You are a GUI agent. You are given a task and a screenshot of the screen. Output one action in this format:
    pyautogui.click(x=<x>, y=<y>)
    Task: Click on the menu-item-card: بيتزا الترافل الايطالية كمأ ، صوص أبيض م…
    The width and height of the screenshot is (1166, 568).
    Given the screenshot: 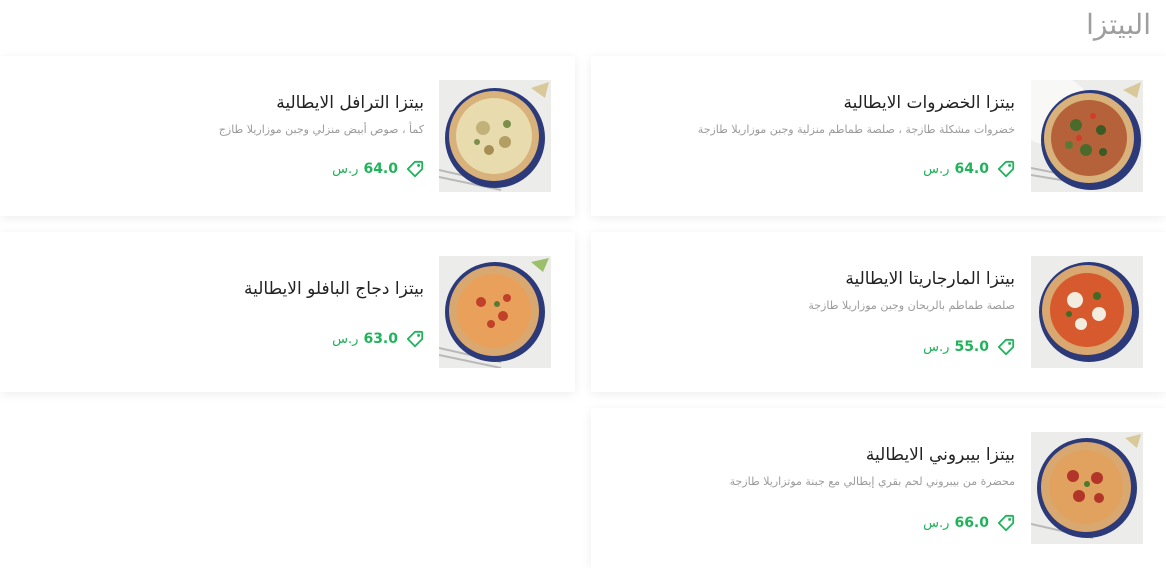 What is the action you would take?
    pyautogui.click(x=287, y=136)
    